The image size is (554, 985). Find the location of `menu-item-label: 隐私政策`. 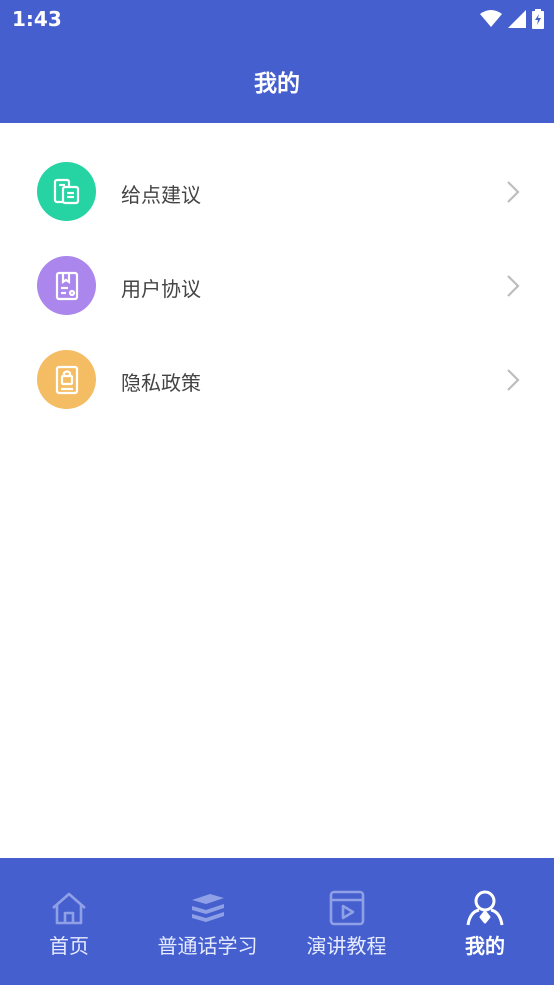

menu-item-label: 隐私政策 is located at coordinates (161, 383).